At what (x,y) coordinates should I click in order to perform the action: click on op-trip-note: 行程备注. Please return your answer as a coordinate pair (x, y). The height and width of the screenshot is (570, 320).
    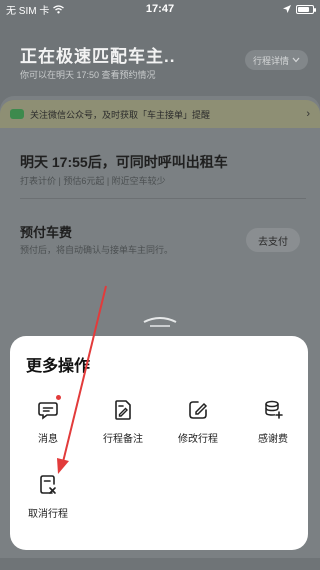
    Looking at the image, I should click on (123, 421).